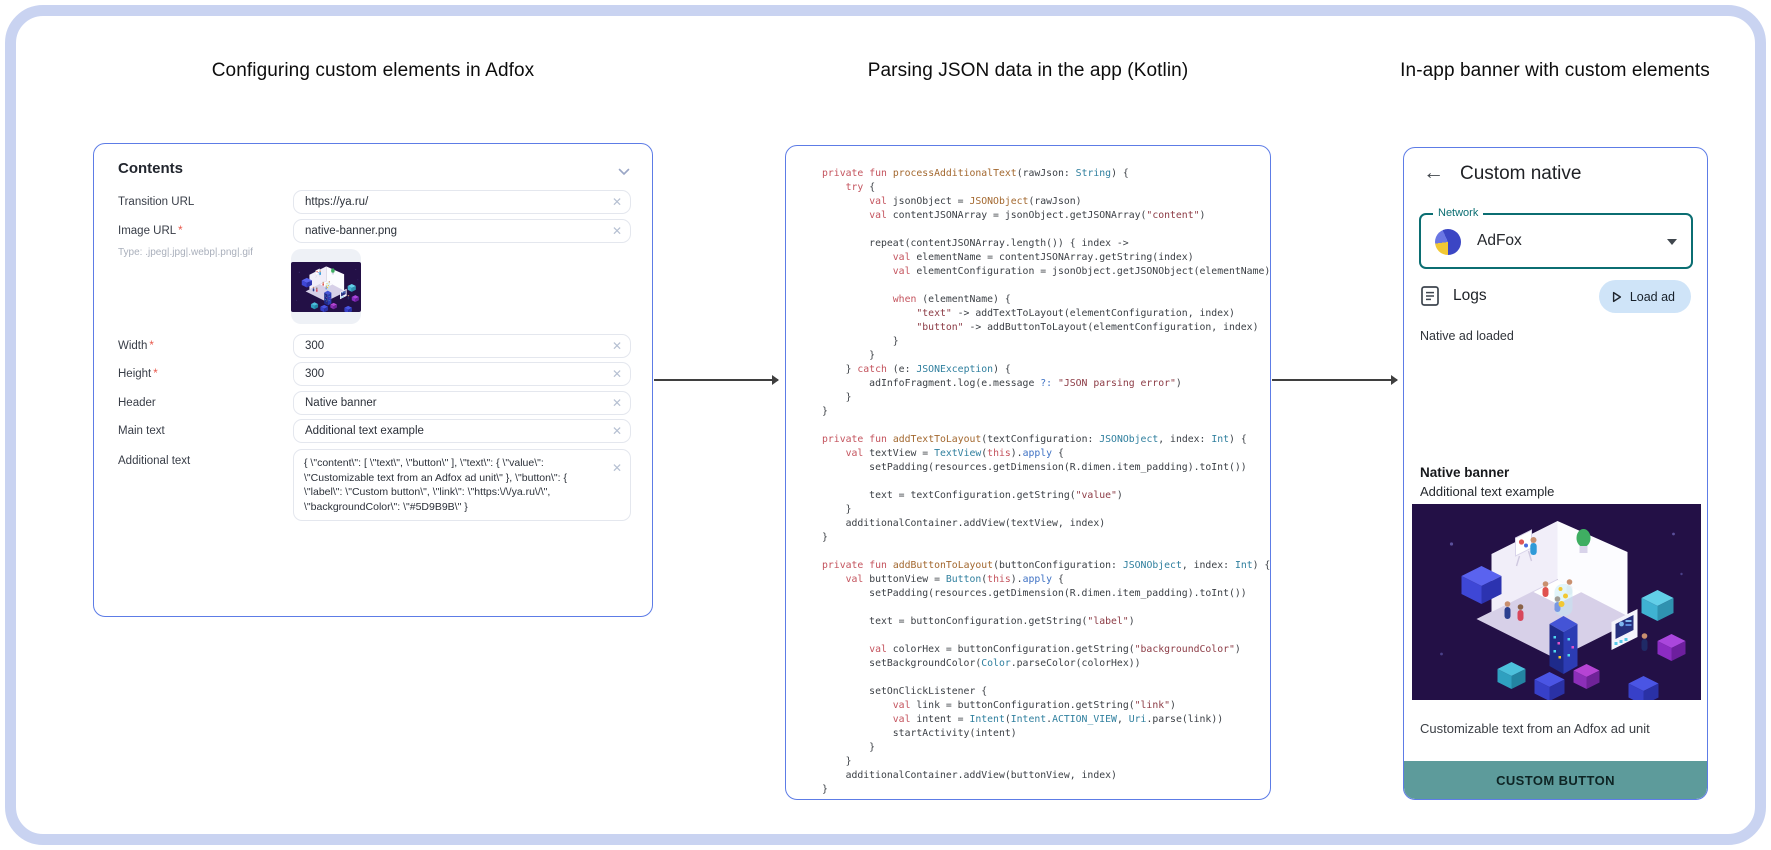  Describe the element at coordinates (462, 202) in the screenshot. I see `transition-url-input: https://ya.ru/✕` at that location.